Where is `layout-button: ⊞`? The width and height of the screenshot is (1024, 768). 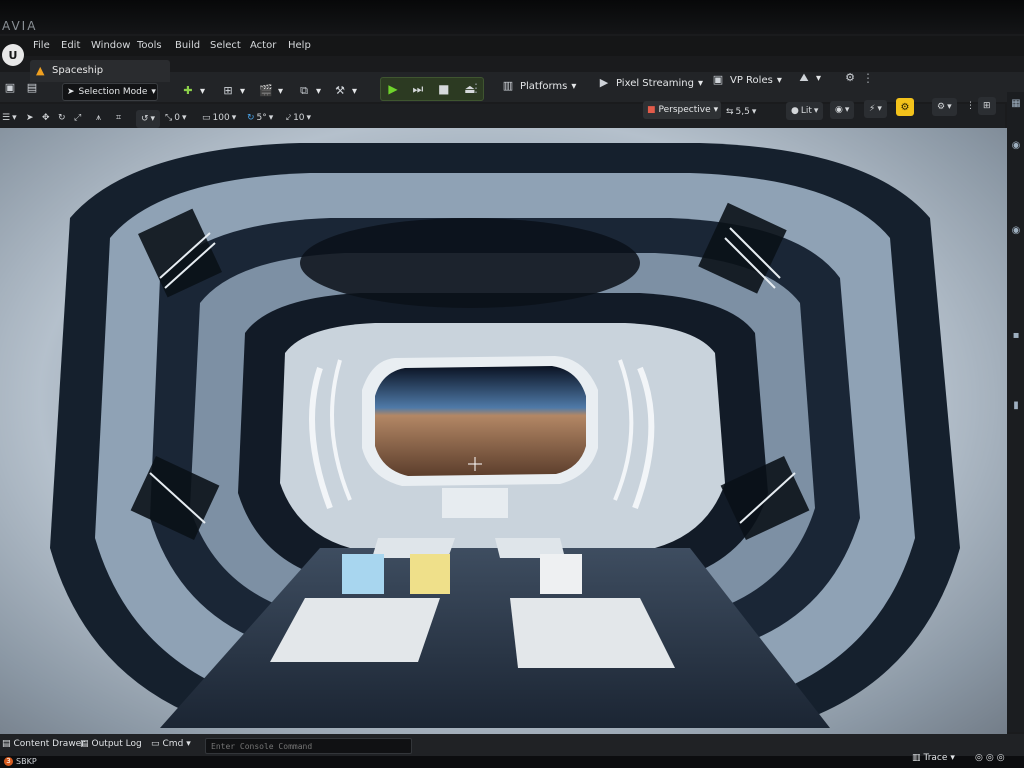 layout-button: ⊞ is located at coordinates (987, 106).